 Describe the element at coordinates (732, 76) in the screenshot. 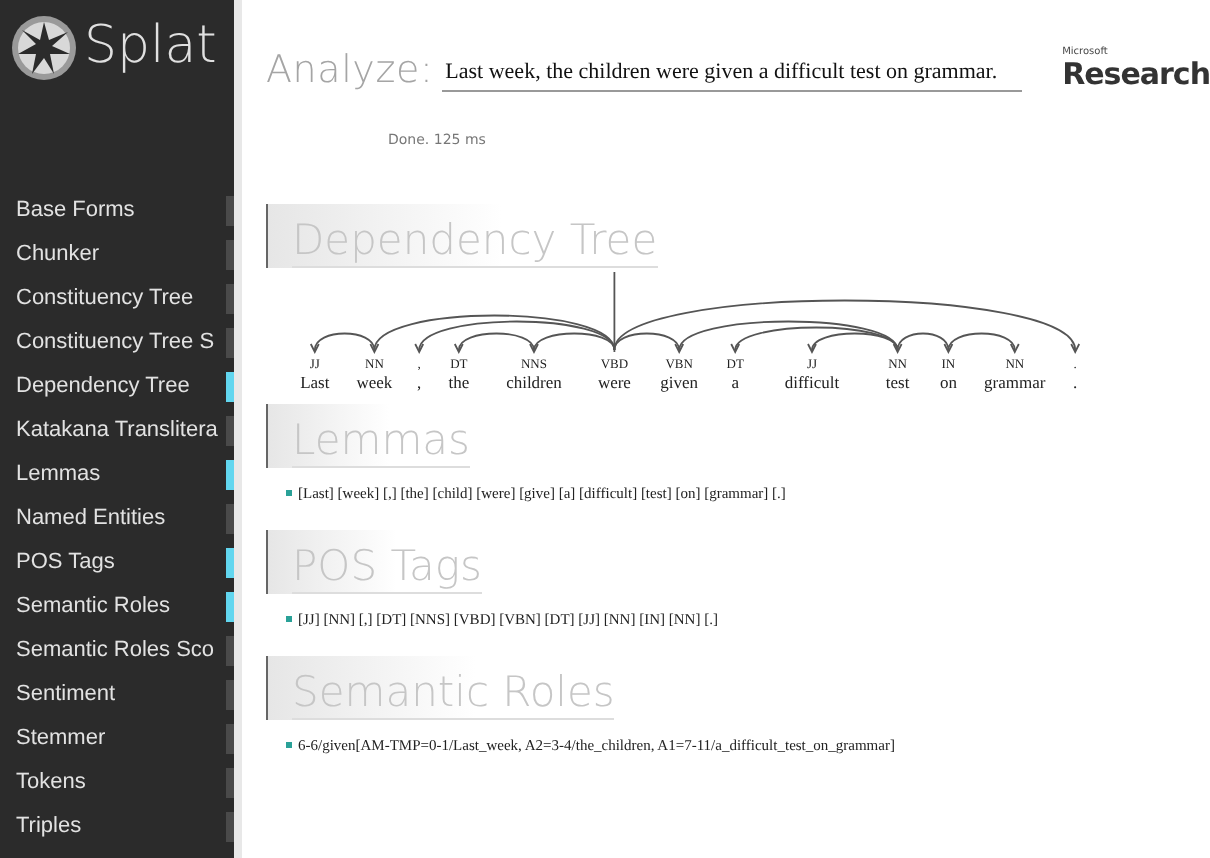

I see `sentence-input: Last week, the children were given a difficult test on grammar.` at that location.